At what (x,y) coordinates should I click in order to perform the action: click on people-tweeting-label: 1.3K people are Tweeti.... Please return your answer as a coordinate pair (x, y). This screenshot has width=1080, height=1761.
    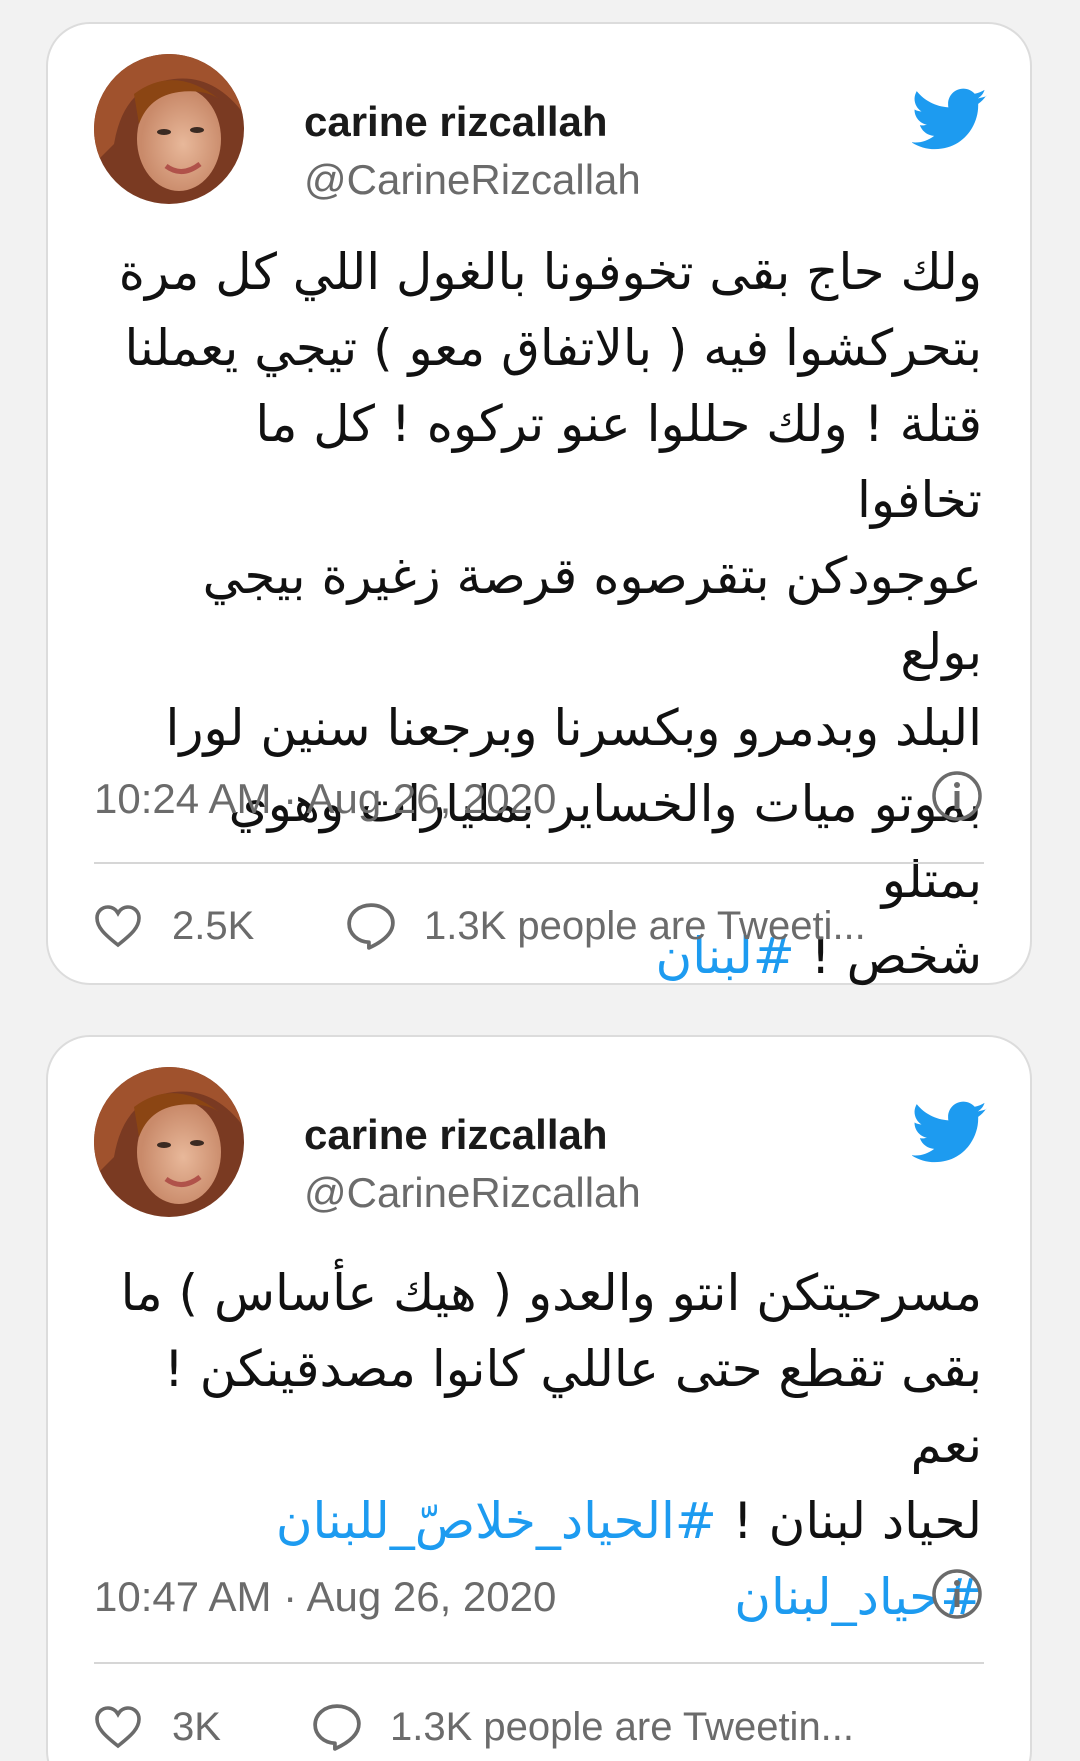
    Looking at the image, I should click on (645, 925).